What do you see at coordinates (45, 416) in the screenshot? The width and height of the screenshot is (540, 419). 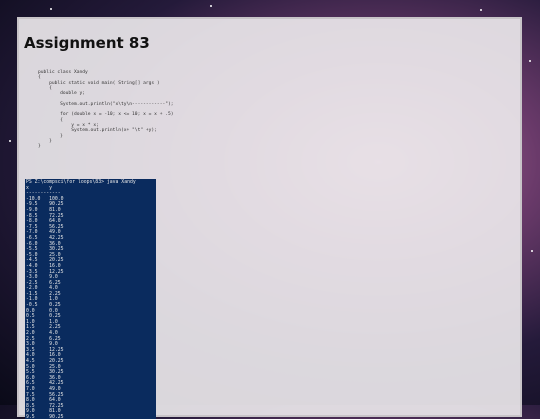 I see `terminal-row: 9.5 90.25` at bounding box center [45, 416].